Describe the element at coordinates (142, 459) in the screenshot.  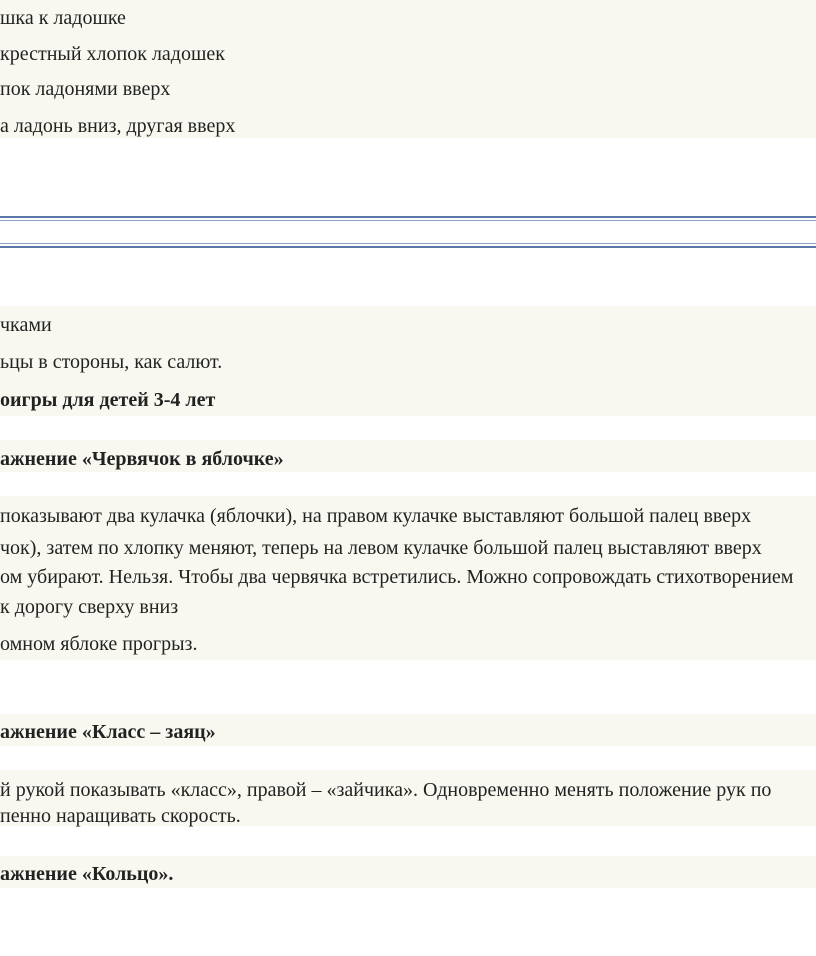
I see `exercise-heading-worm: ажнение «Червячок в яблочке»` at that location.